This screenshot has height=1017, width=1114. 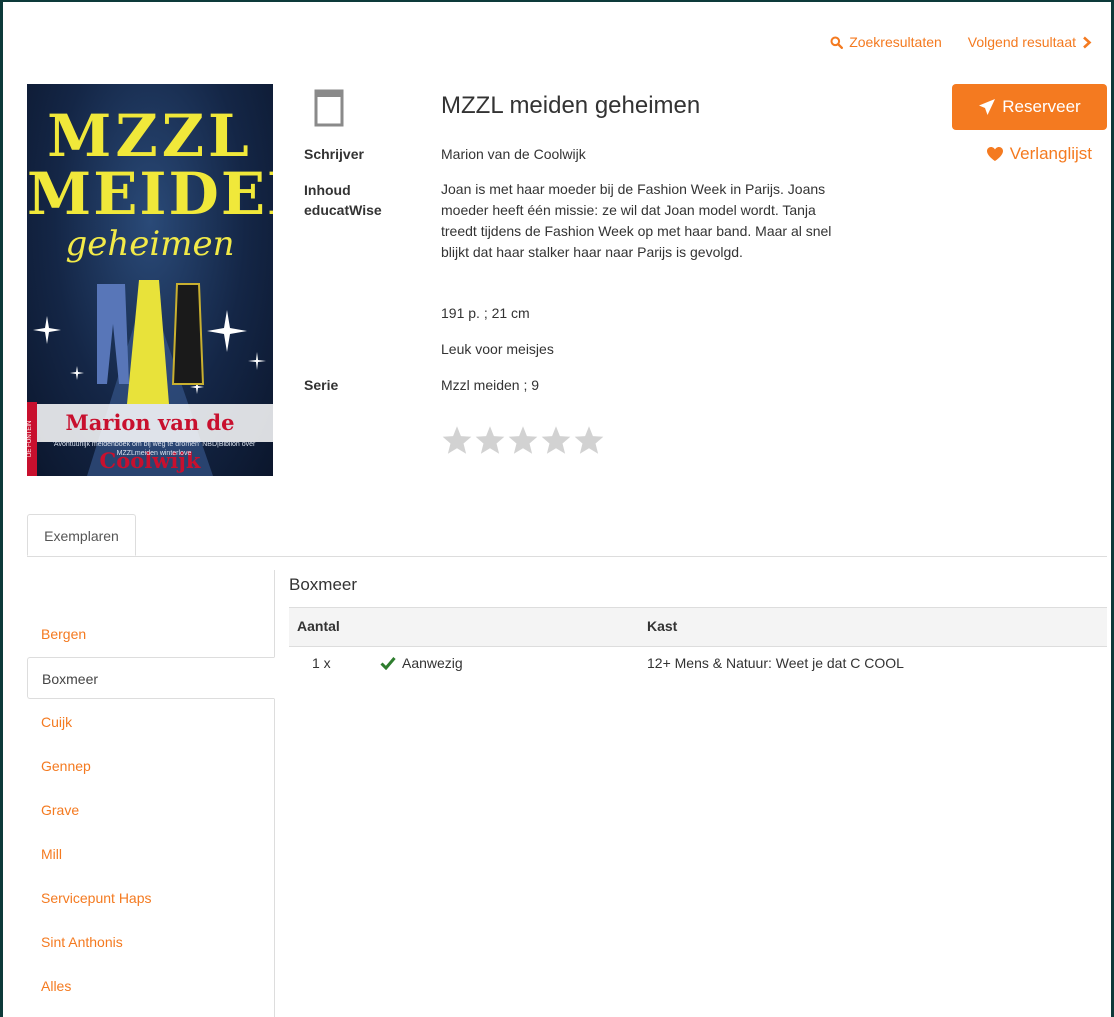 What do you see at coordinates (961, 42) in the screenshot?
I see `result-navigation: Zoekresultaten Volgend resultaat` at bounding box center [961, 42].